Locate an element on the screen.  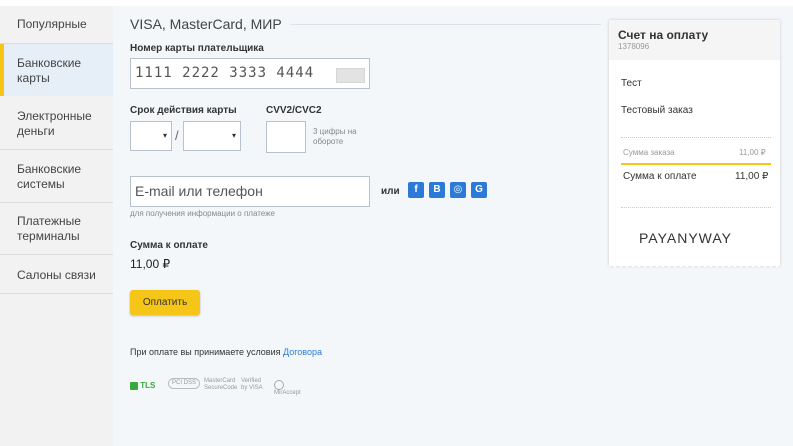
mir-accept-badge: MirAccept is located at coordinates (290, 388).